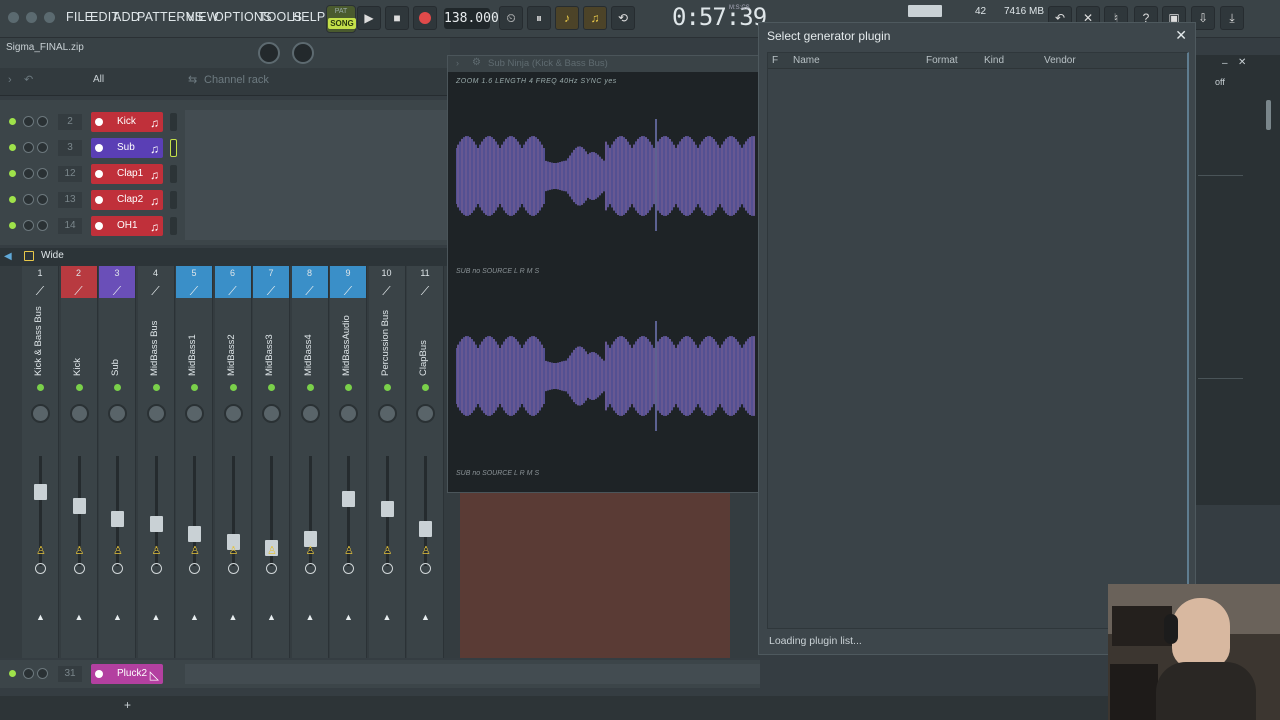 This screenshot has height=720, width=1280. I want to click on channel-row: 3 Sub ♫, so click(92, 148).